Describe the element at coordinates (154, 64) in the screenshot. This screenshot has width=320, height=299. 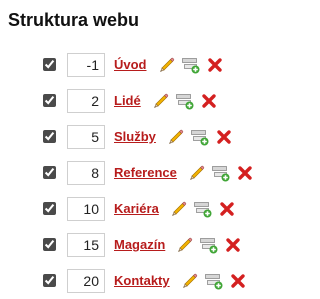
I see `list-item: Úvod` at that location.